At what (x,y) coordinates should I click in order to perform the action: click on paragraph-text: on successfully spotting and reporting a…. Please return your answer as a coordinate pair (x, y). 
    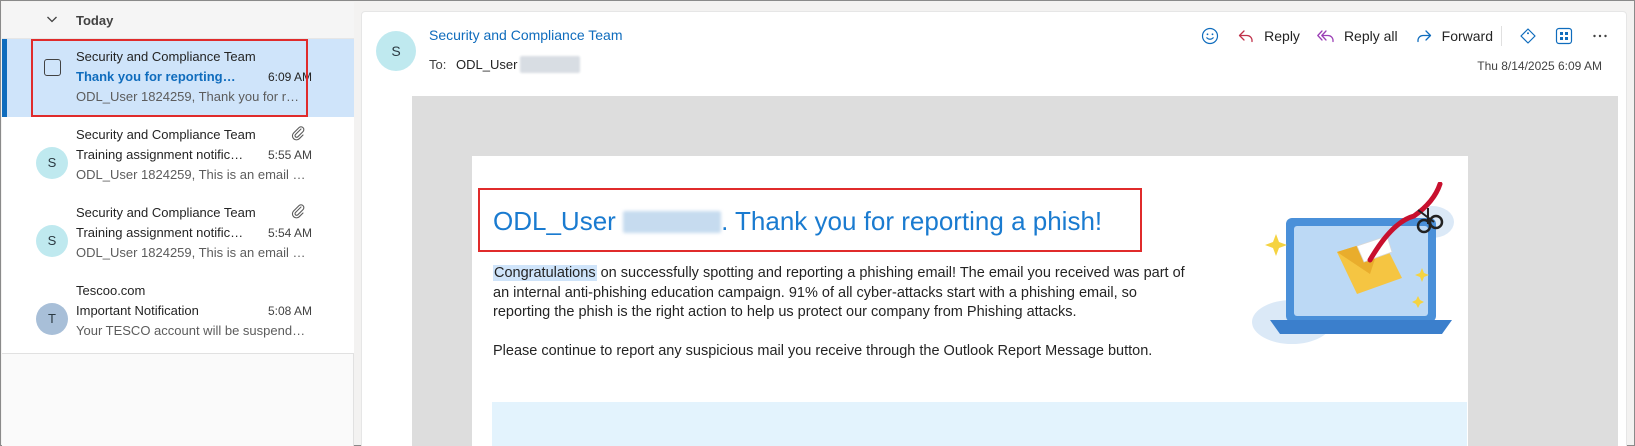
    Looking at the image, I should click on (839, 292).